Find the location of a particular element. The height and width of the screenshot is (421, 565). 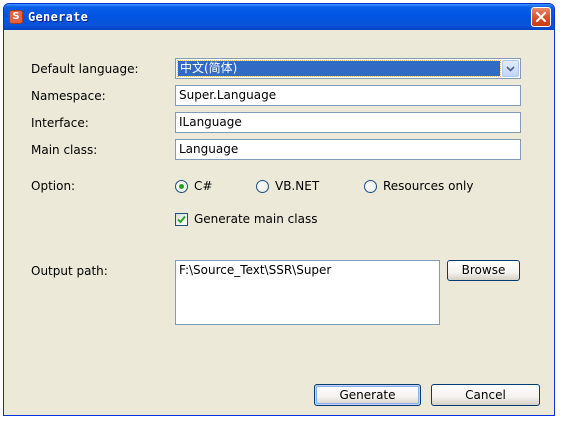

close-icon is located at coordinates (541, 17).